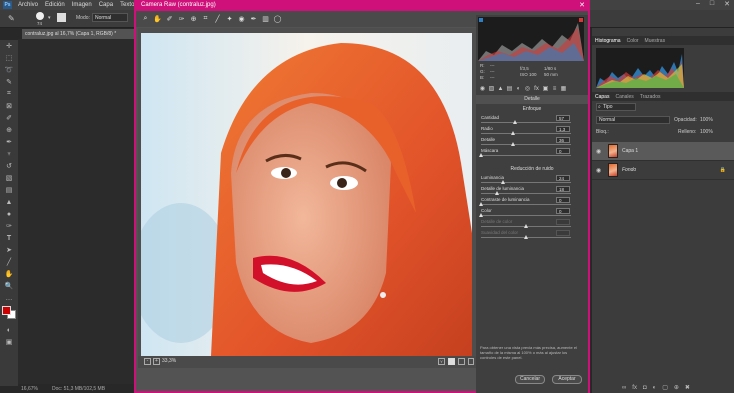 This screenshot has height=393, width=734. What do you see at coordinates (229, 19) in the screenshot?
I see `spot-removal-icon: ✦` at bounding box center [229, 19].